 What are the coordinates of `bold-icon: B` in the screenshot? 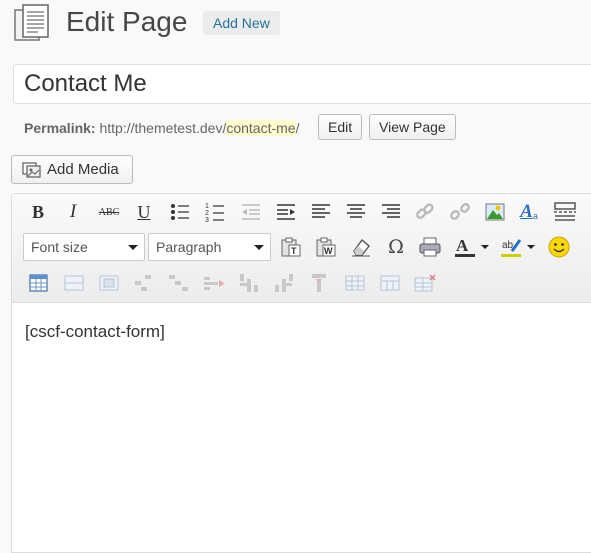 It's located at (38, 212).